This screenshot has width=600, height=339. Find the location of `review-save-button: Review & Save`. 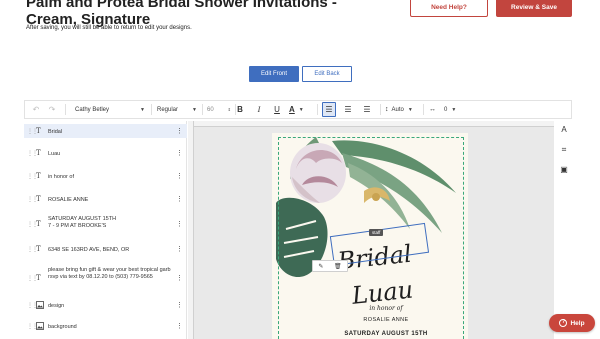

review-save-button: Review & Save is located at coordinates (534, 8).